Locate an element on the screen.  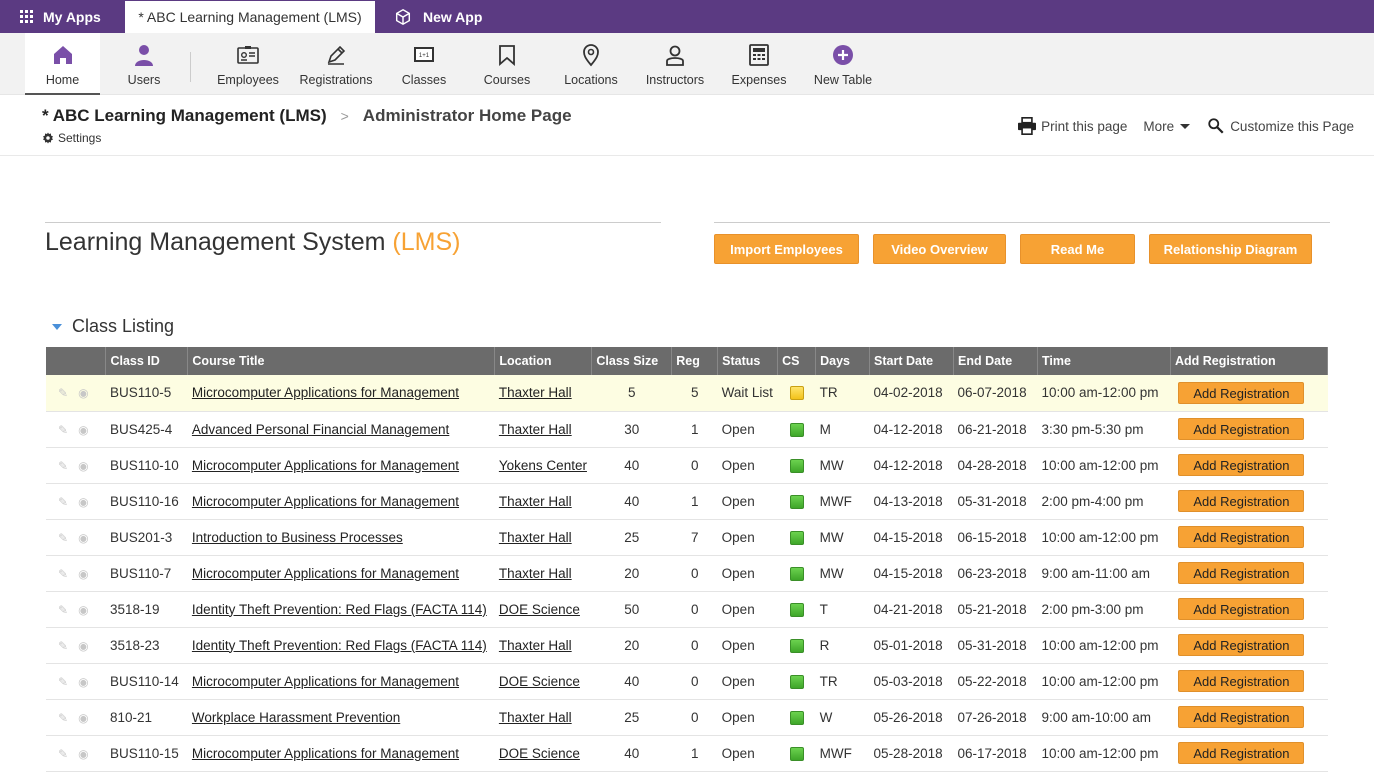
column-header-course-title: Course Title is located at coordinates (341, 361).